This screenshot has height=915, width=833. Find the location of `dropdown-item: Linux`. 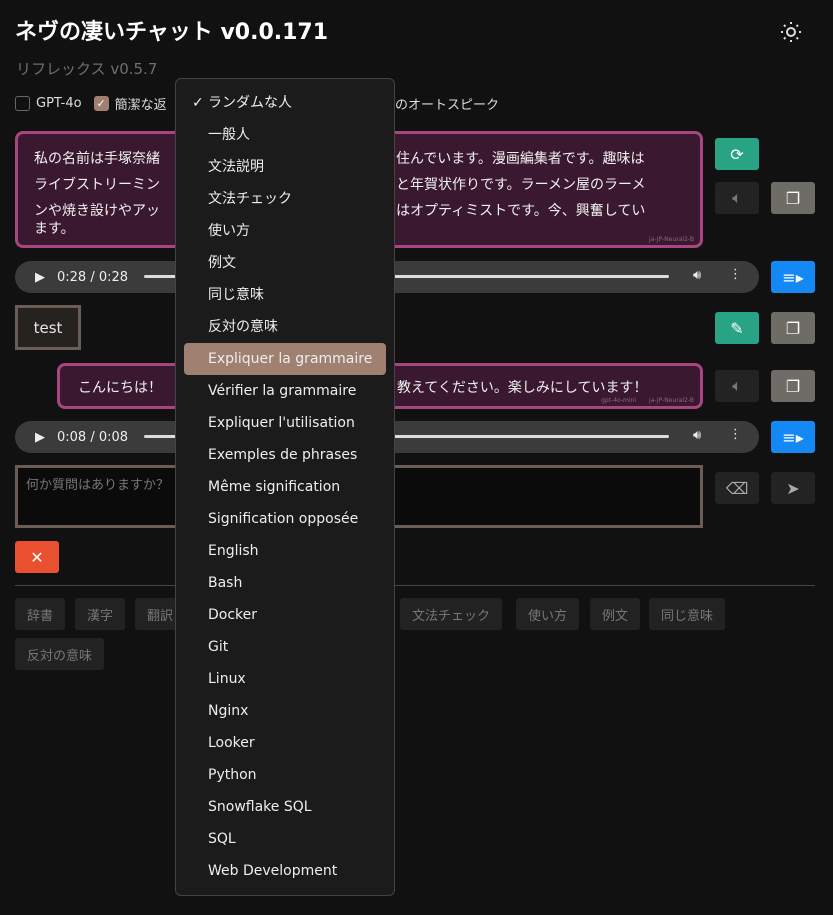

dropdown-item: Linux is located at coordinates (285, 679).